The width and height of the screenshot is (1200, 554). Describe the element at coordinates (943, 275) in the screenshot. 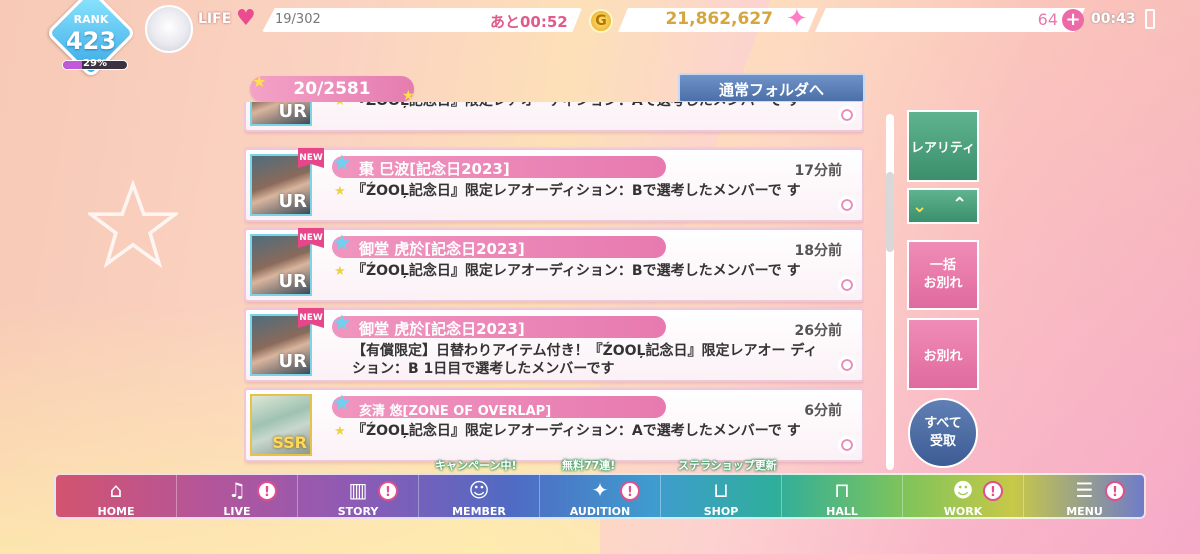

I see `bulk-release-button: 一括 お別れ` at that location.